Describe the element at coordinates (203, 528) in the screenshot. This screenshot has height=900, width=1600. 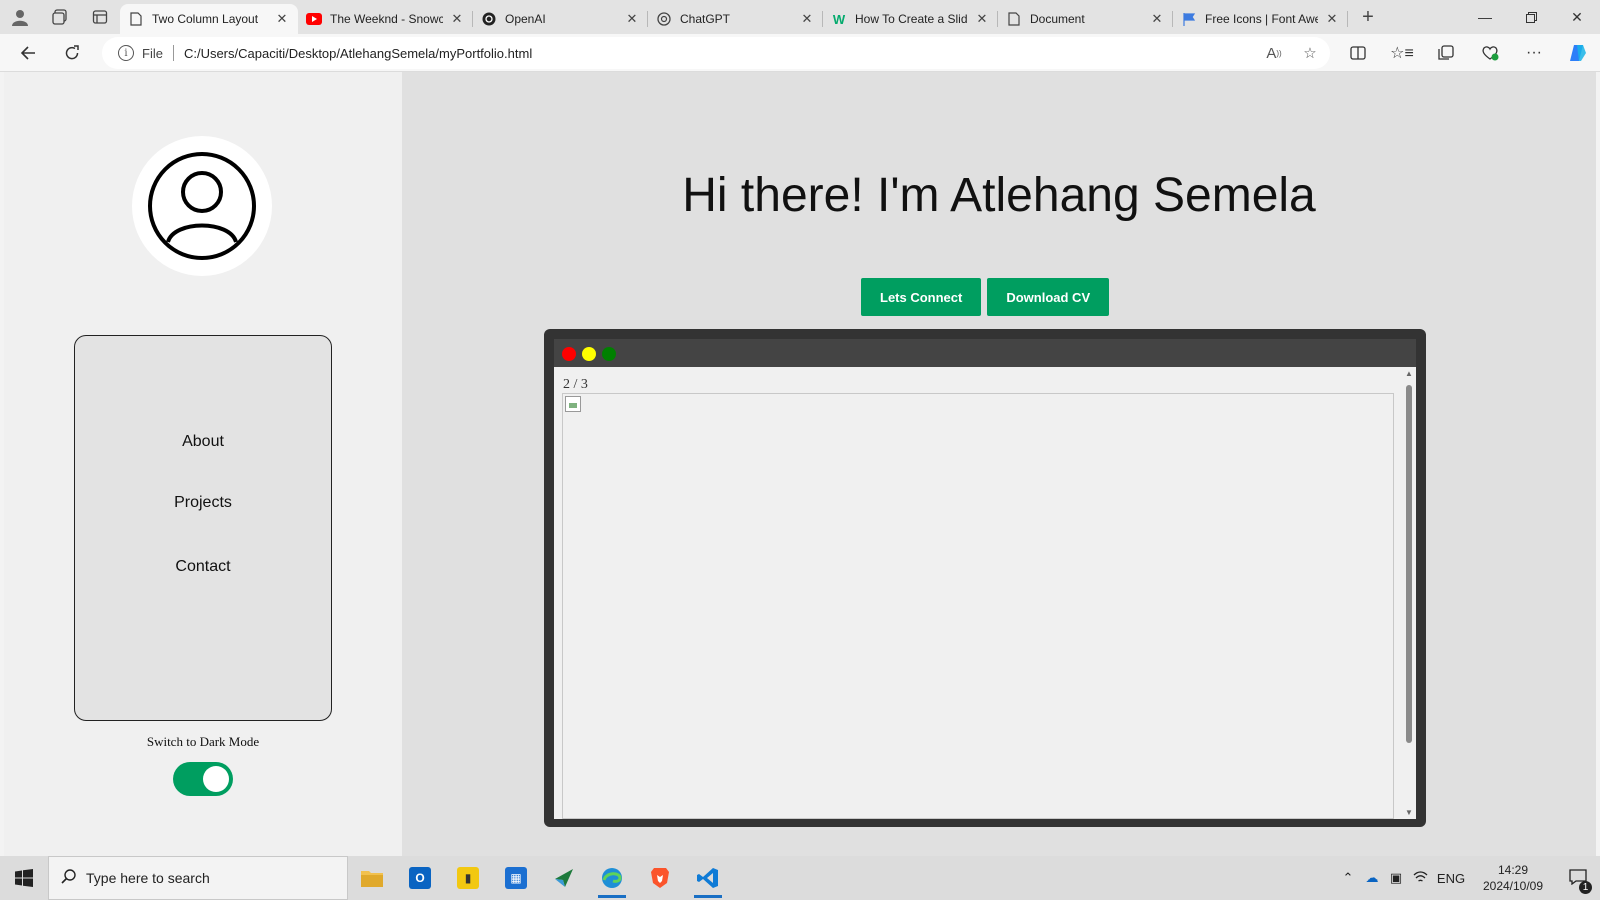
I see `nav-menu: About Projects Contact` at that location.